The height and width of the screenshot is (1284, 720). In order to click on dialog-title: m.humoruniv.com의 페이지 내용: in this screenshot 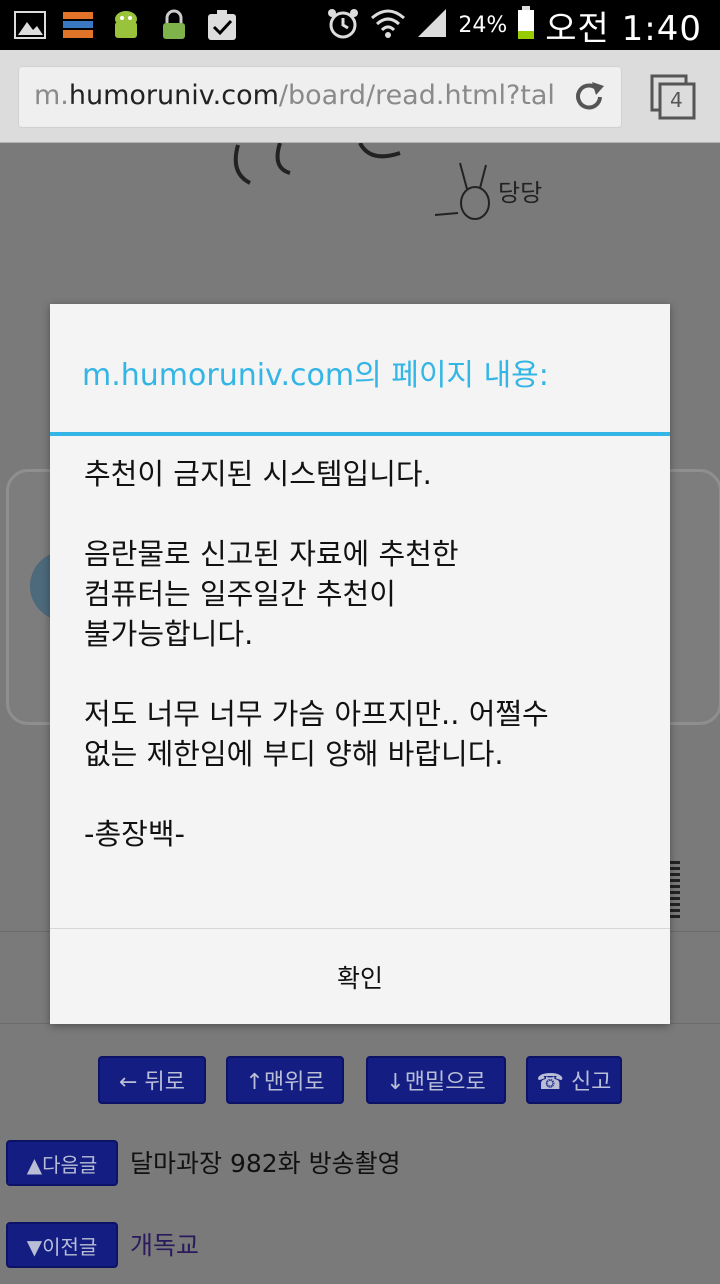, I will do `click(315, 375)`.